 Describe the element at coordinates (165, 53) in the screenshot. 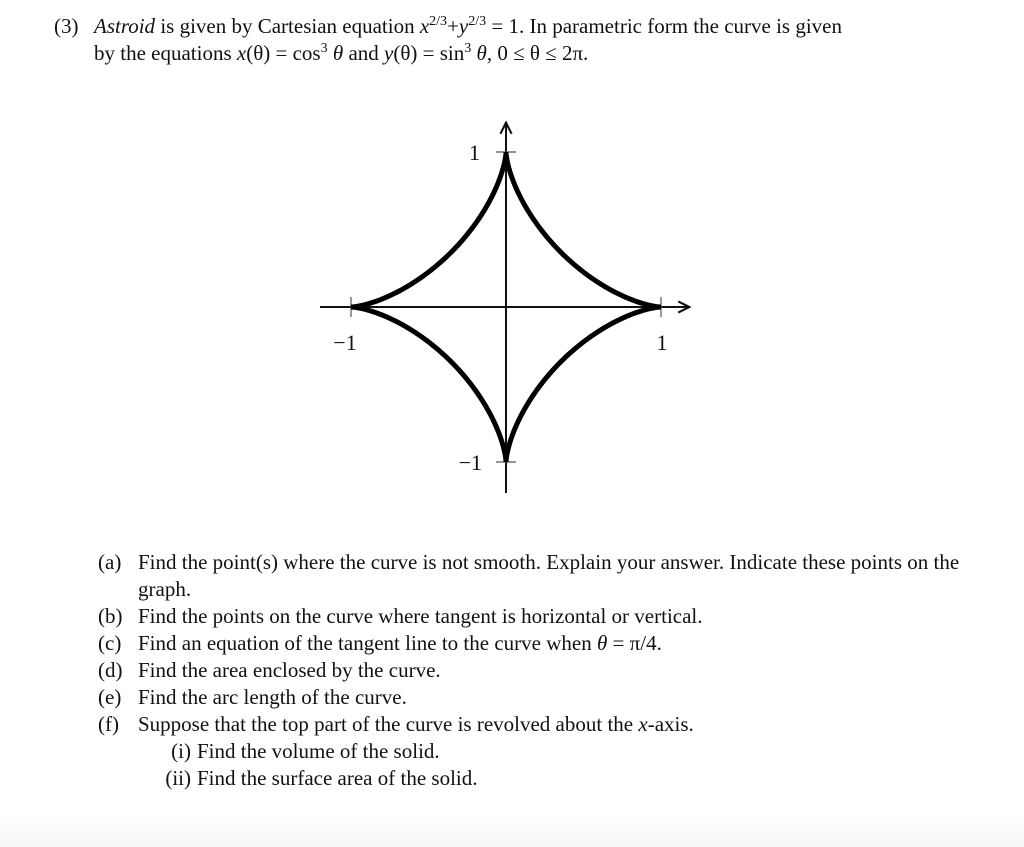

I see `text: by the equations` at that location.